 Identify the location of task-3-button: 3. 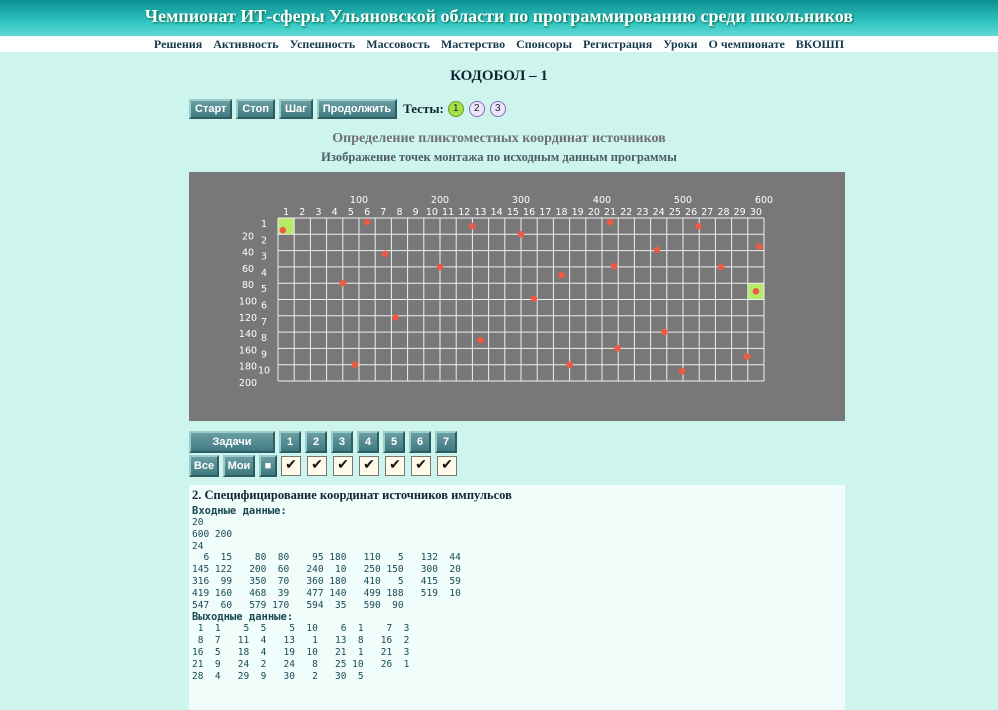
(342, 442).